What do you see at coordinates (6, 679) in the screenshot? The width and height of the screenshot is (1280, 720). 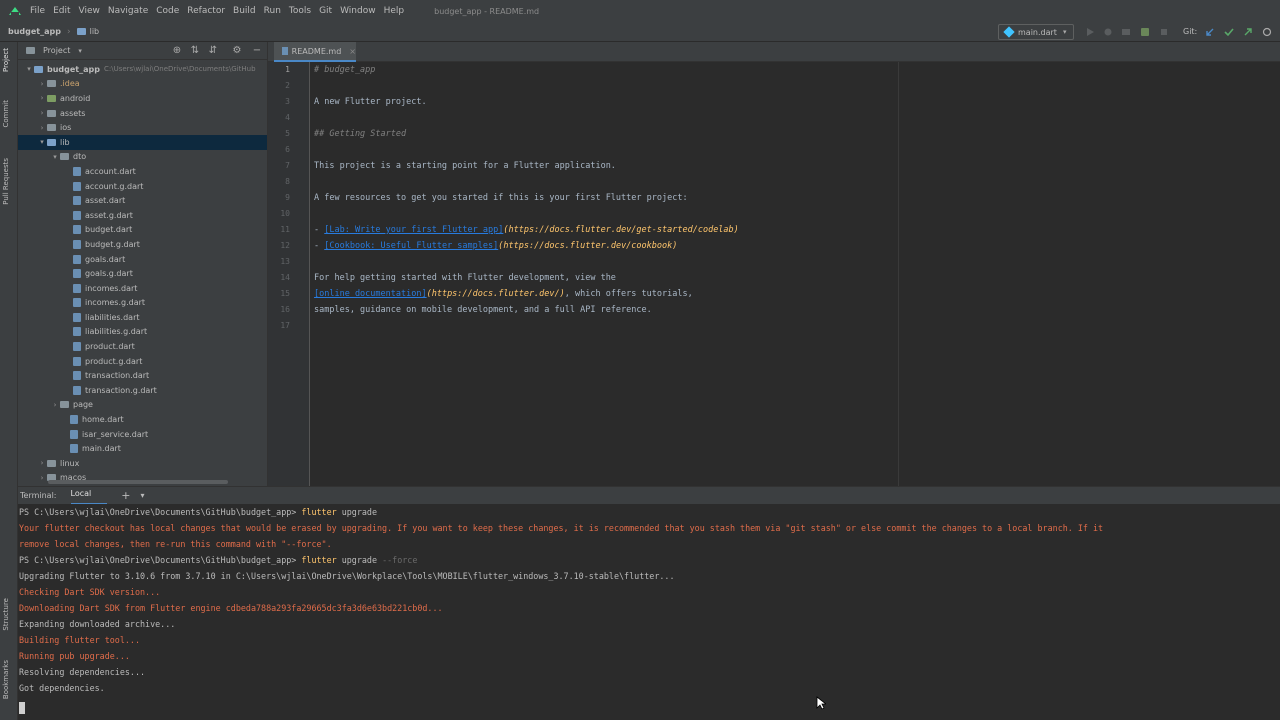 I see `tool-tab-bookmarks: Bookmarks` at bounding box center [6, 679].